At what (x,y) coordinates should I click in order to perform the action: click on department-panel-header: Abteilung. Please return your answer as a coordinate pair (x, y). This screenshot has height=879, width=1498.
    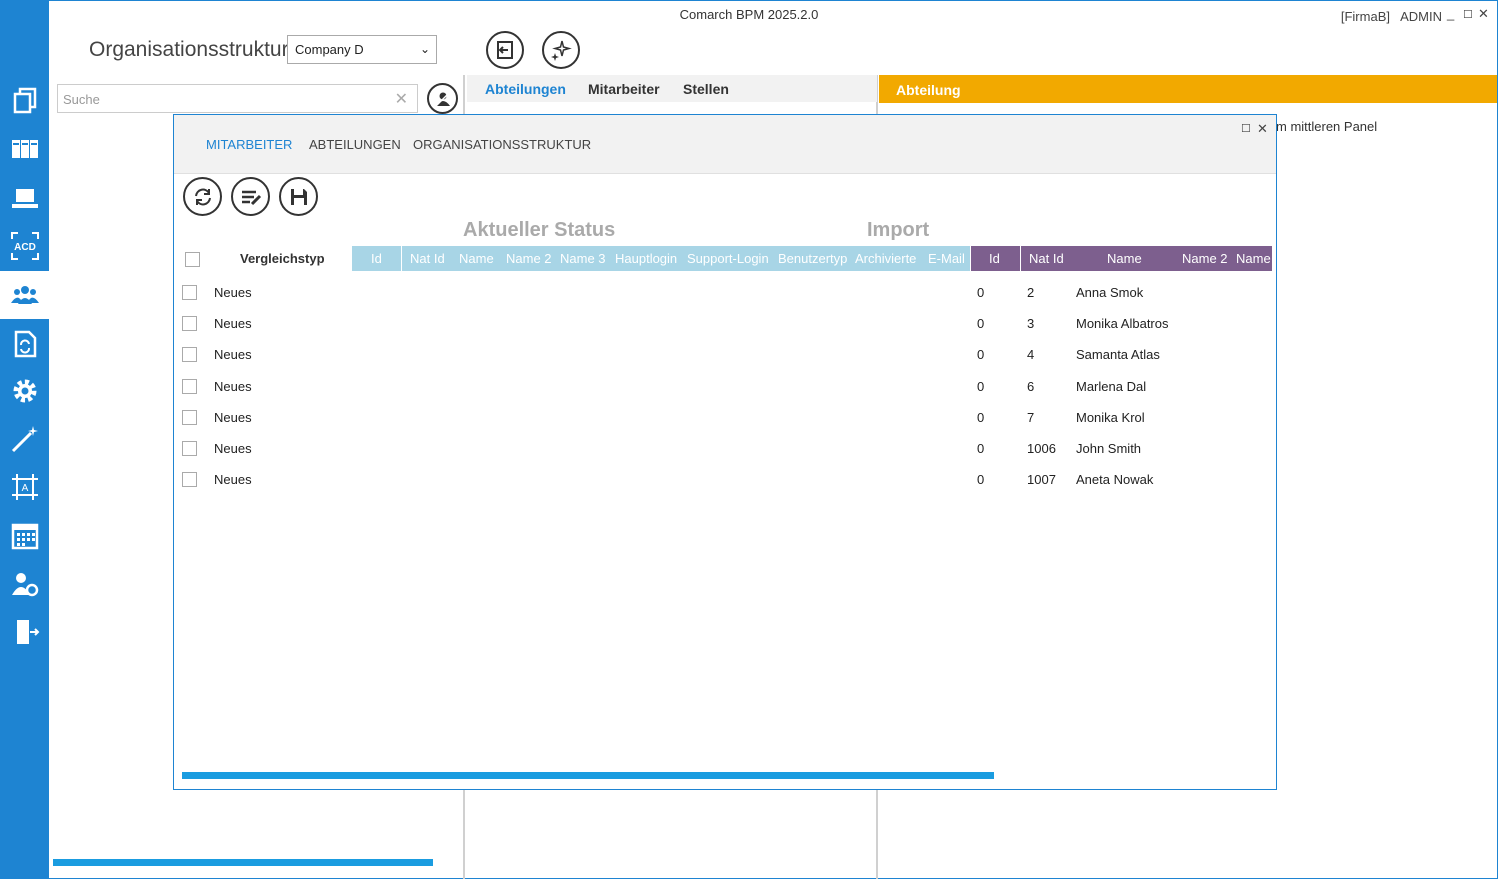
    Looking at the image, I should click on (1188, 89).